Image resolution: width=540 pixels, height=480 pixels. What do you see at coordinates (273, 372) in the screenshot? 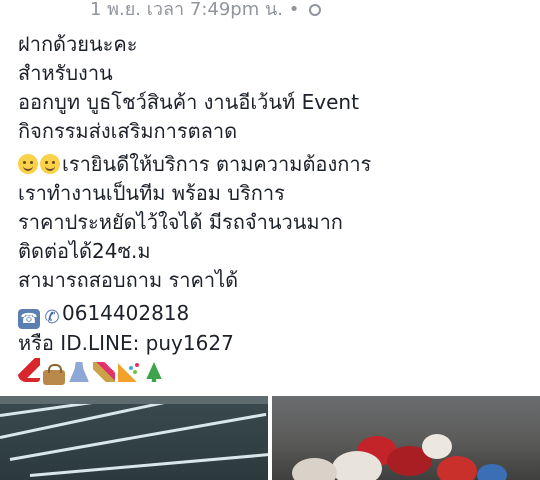
I see `emoji-row` at bounding box center [273, 372].